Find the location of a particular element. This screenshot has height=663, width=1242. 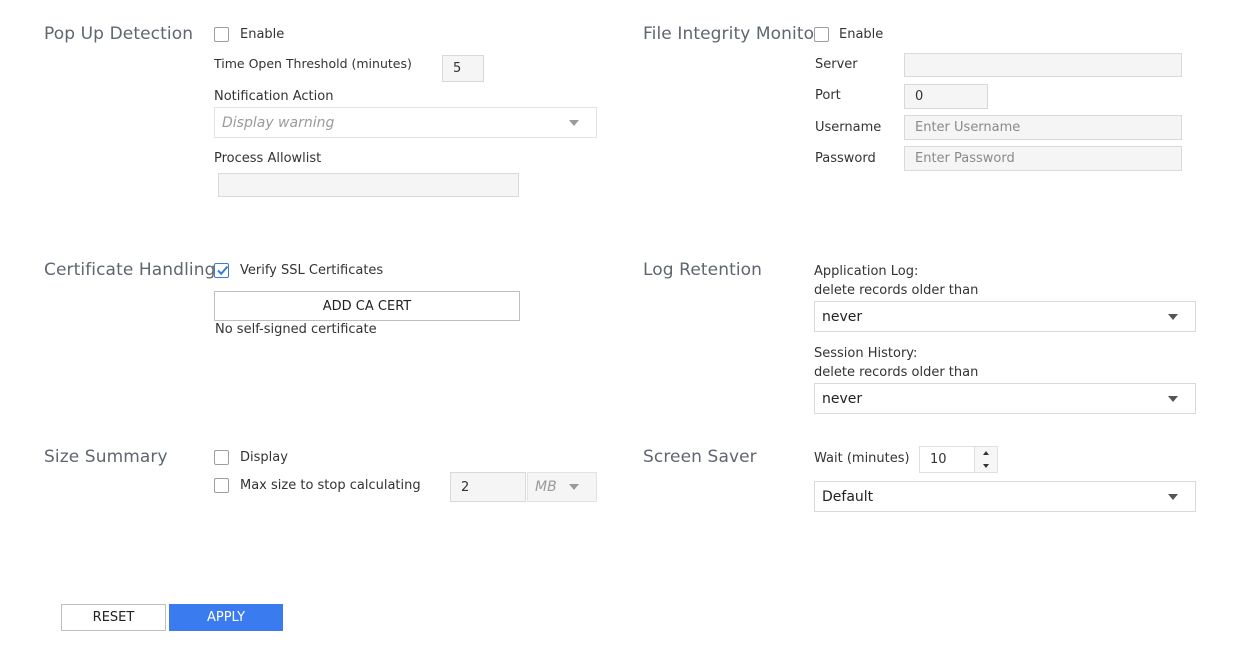

size-unit-select: MB is located at coordinates (562, 487).